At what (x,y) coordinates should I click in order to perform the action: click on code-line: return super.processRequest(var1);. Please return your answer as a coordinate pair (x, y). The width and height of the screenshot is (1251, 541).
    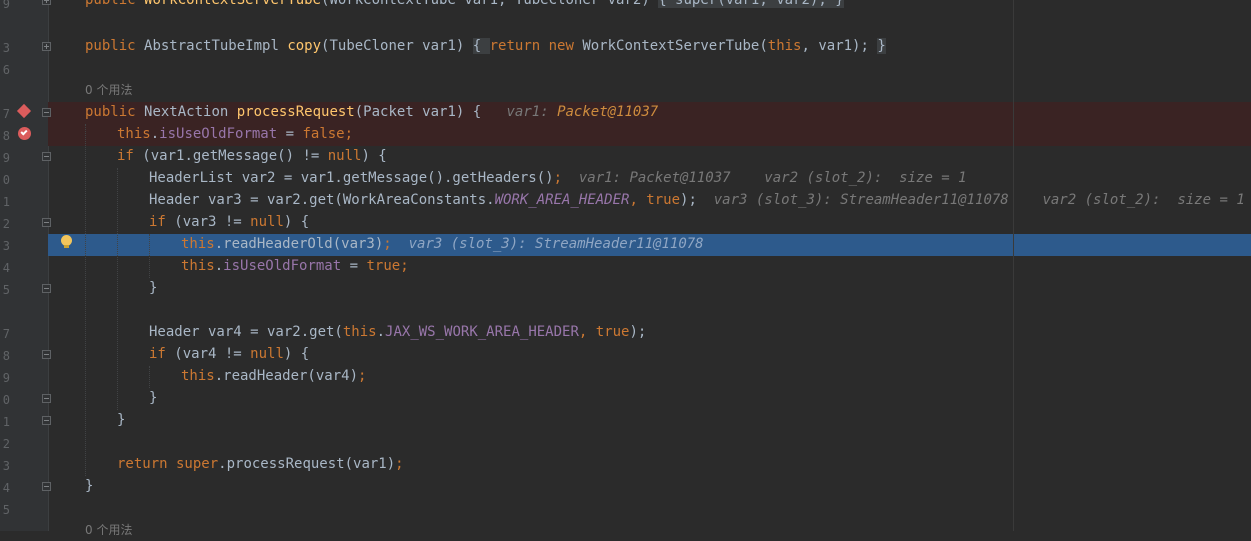
    Looking at the image, I should click on (260, 464).